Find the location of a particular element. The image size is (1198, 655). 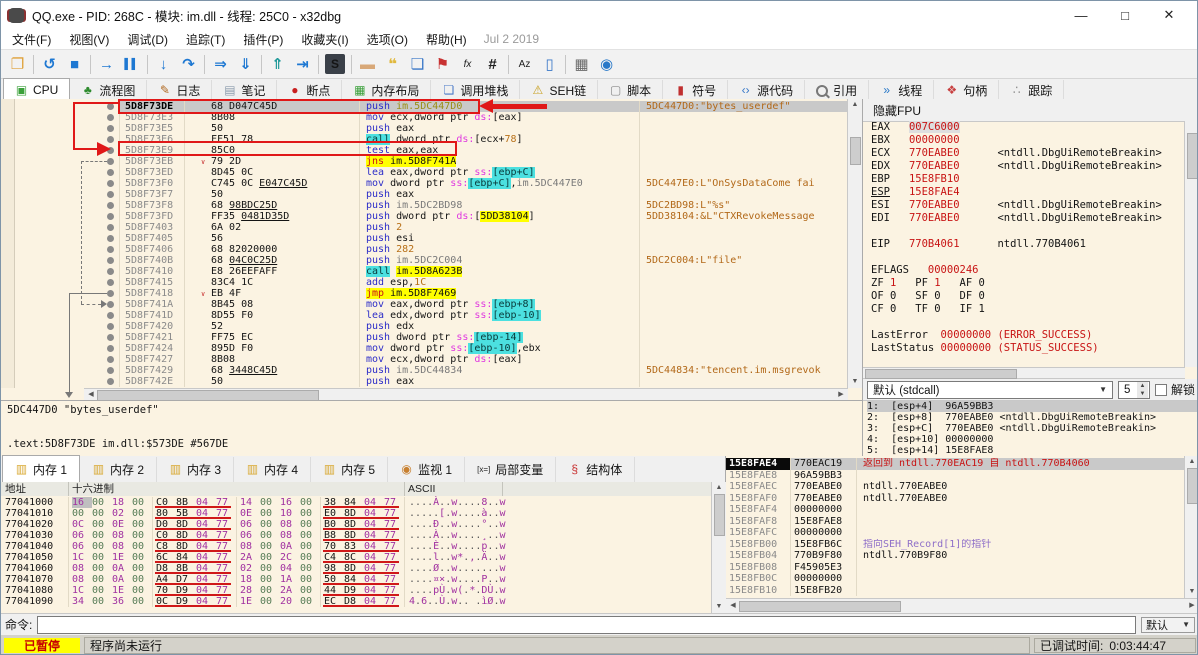

disasm-row: 5D8F7410 E8 26EEFAFF call im.5D8A623B is located at coordinates (424, 271).